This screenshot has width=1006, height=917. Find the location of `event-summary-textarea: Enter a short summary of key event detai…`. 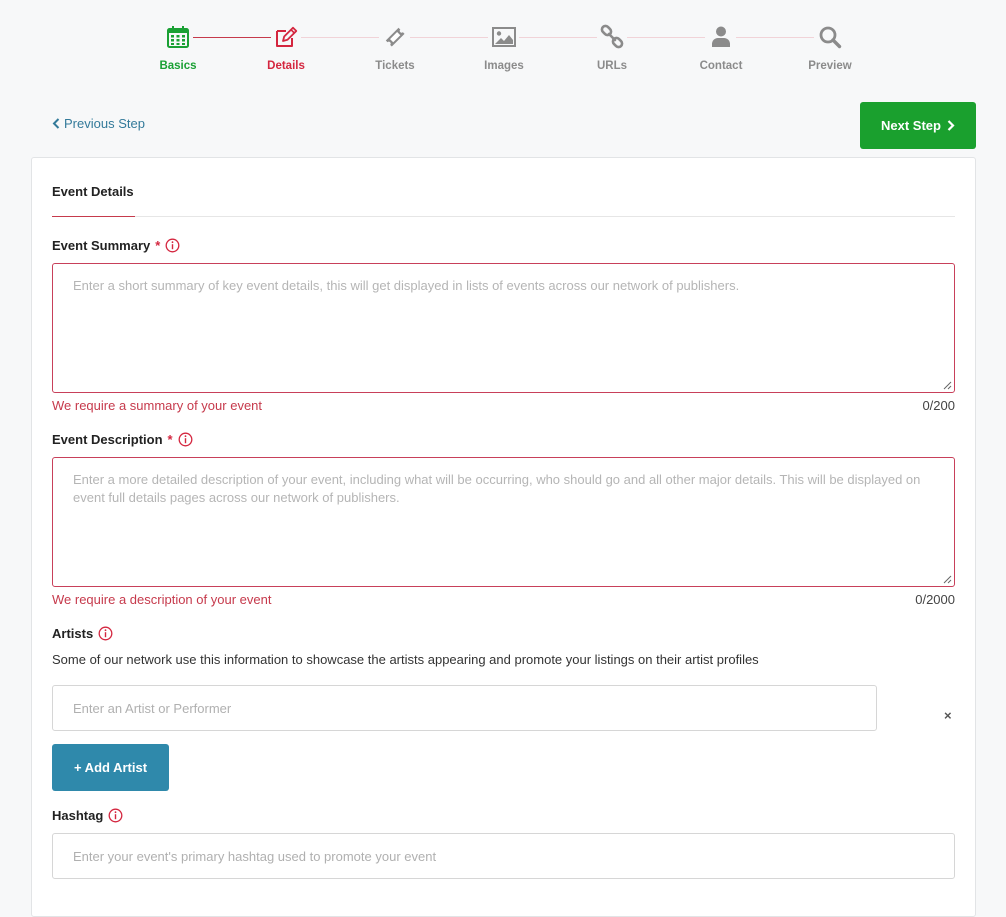

event-summary-textarea: Enter a short summary of key event detai… is located at coordinates (503, 328).